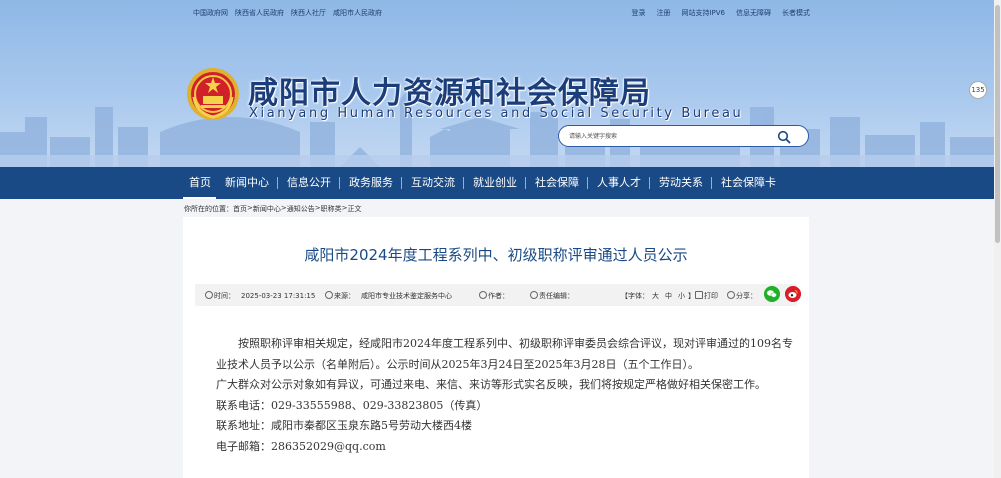 The width and height of the screenshot is (1001, 478). I want to click on nav-home: 首页, so click(199, 183).